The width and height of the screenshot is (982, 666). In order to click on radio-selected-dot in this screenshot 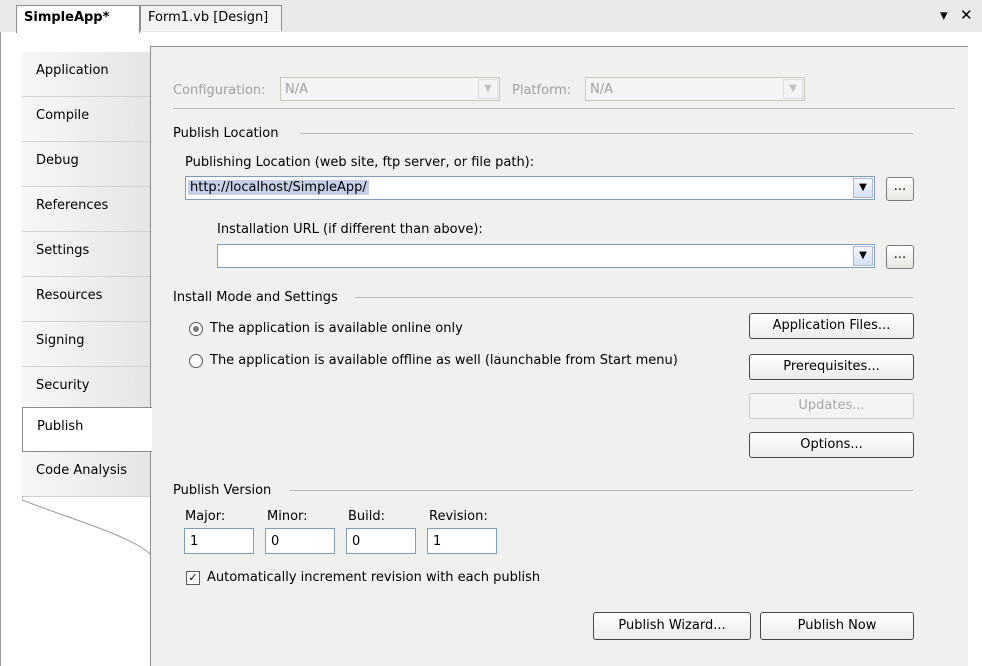, I will do `click(196, 329)`.